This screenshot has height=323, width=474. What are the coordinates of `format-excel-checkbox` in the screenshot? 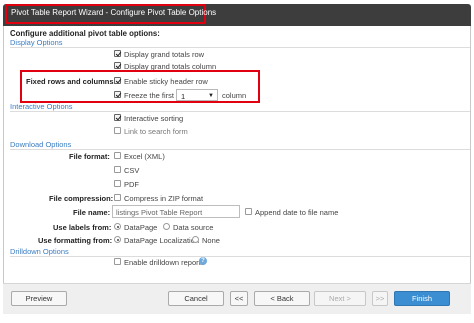 It's located at (117, 155).